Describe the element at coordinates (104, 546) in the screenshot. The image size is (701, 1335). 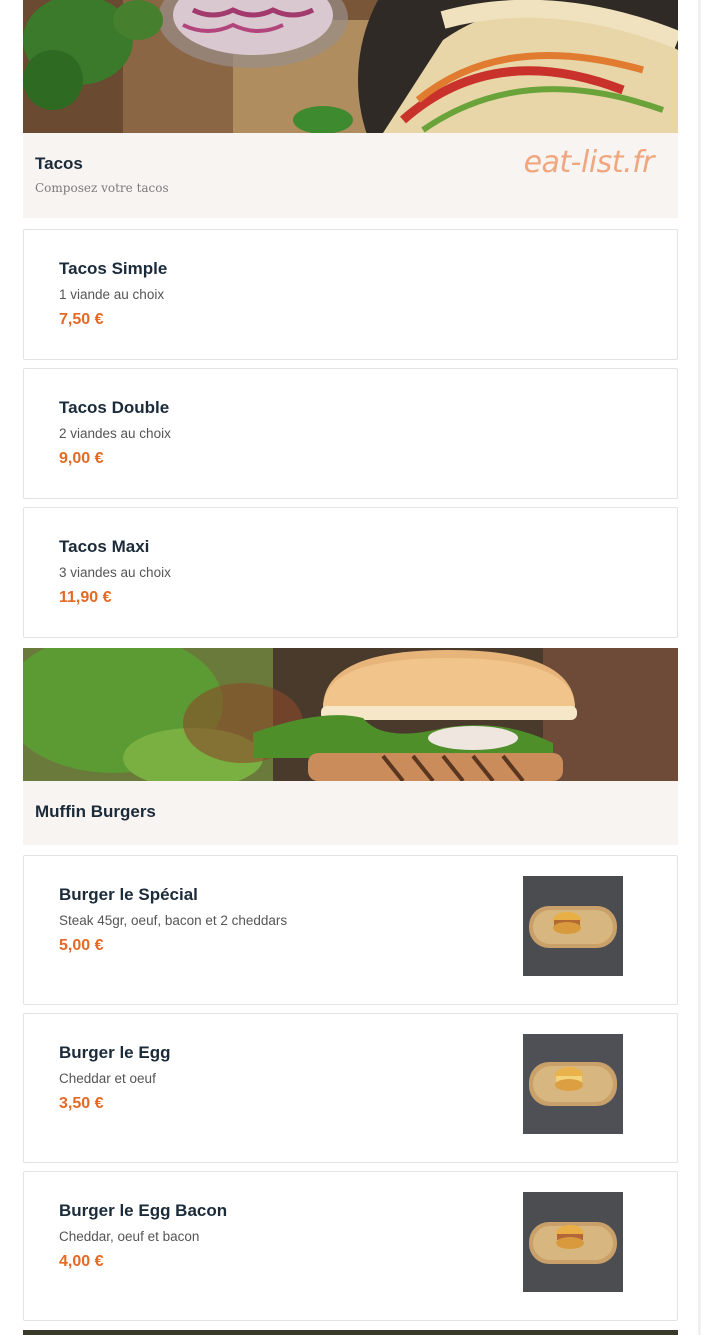
I see `item-name: Tacos Maxi` at that location.